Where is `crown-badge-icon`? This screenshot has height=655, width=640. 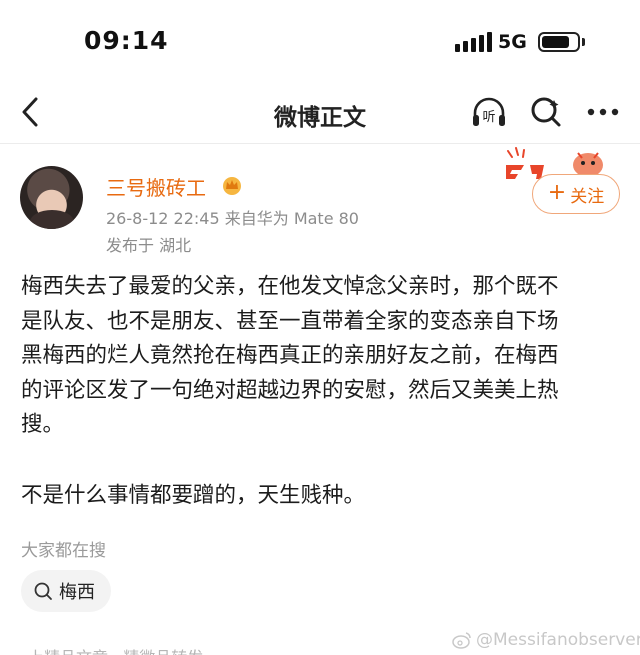 crown-badge-icon is located at coordinates (232, 186).